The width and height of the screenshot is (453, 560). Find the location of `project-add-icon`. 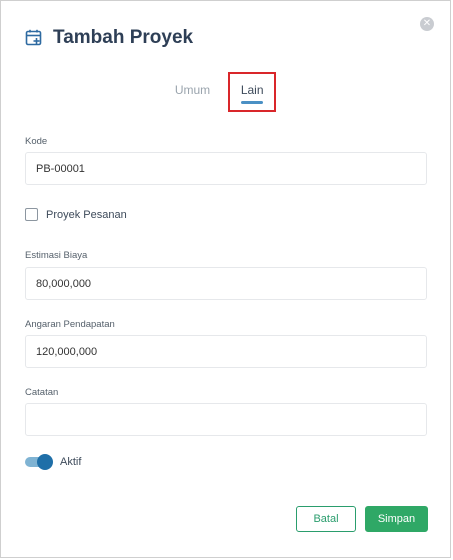

project-add-icon is located at coordinates (34, 38).